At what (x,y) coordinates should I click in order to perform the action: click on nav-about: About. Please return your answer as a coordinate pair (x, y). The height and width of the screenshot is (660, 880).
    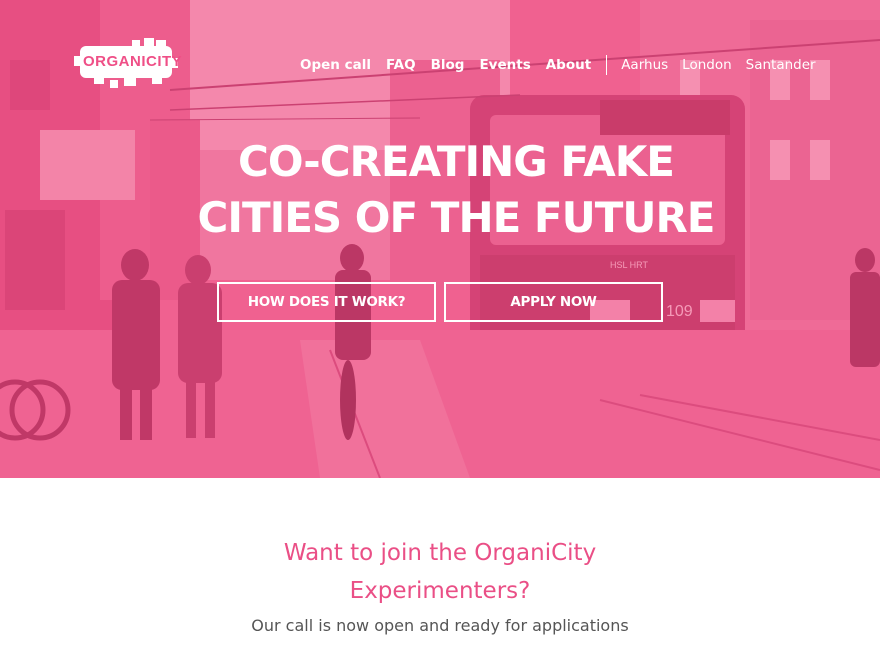
    Looking at the image, I should click on (568, 65).